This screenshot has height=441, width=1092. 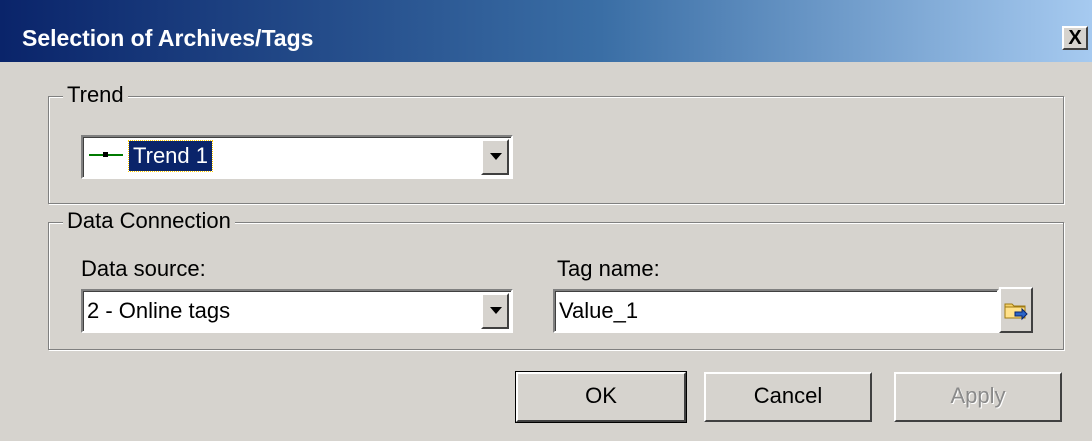 I want to click on trend-line-icon, so click(x=106, y=154).